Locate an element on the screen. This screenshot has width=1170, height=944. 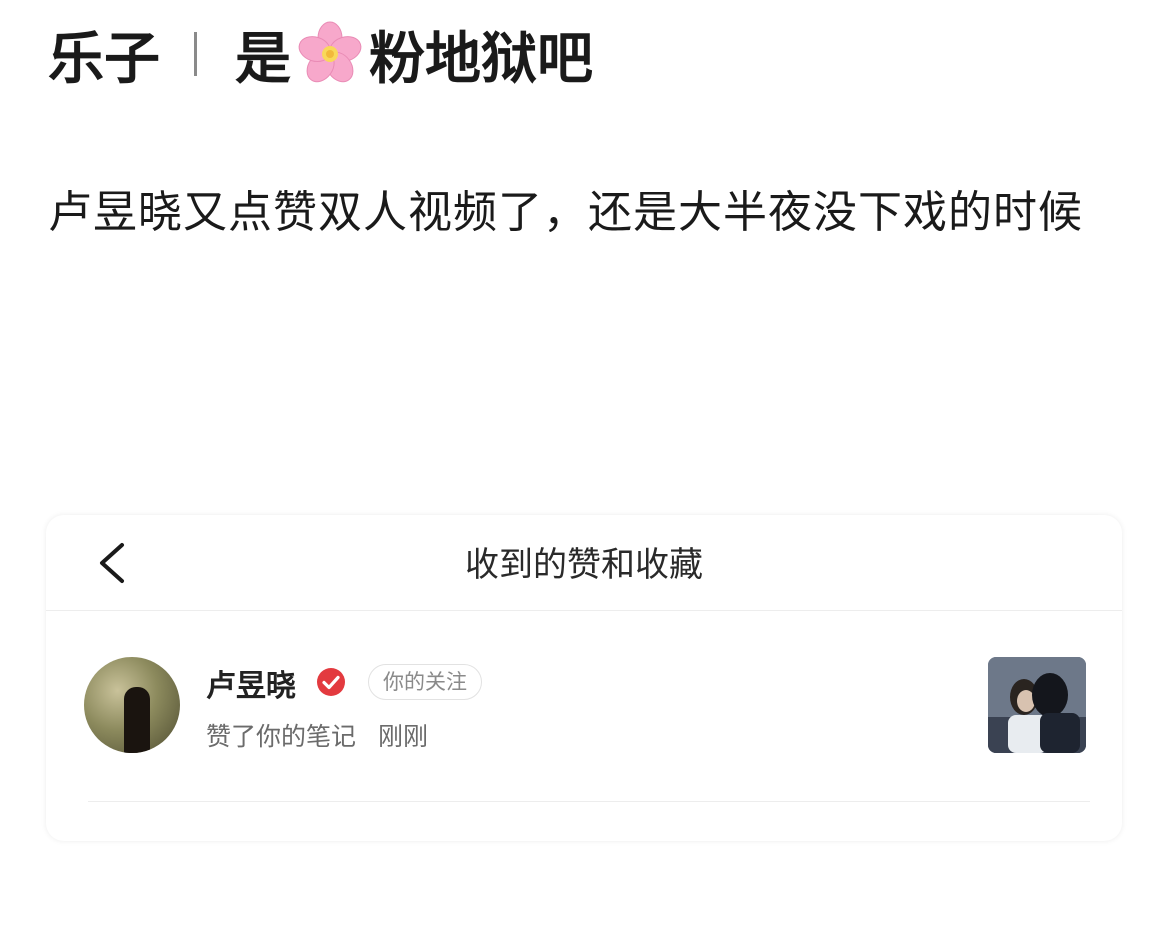
cherry-blossom-icon is located at coordinates (330, 52).